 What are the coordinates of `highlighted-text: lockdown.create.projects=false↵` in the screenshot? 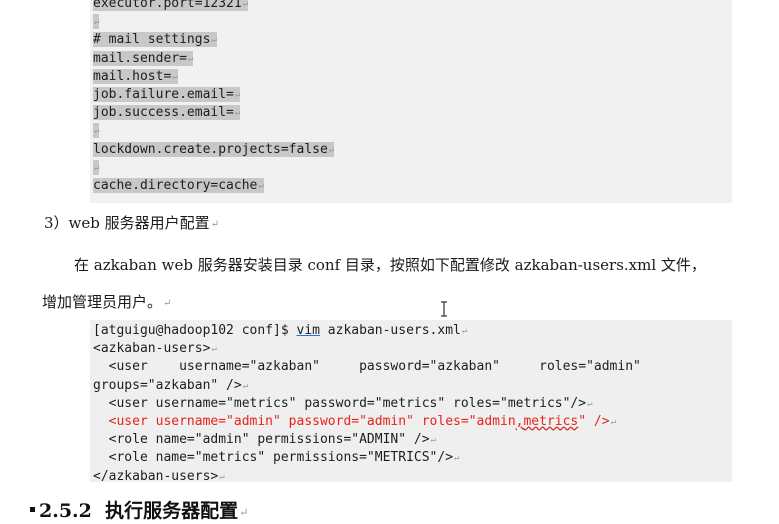 It's located at (214, 149).